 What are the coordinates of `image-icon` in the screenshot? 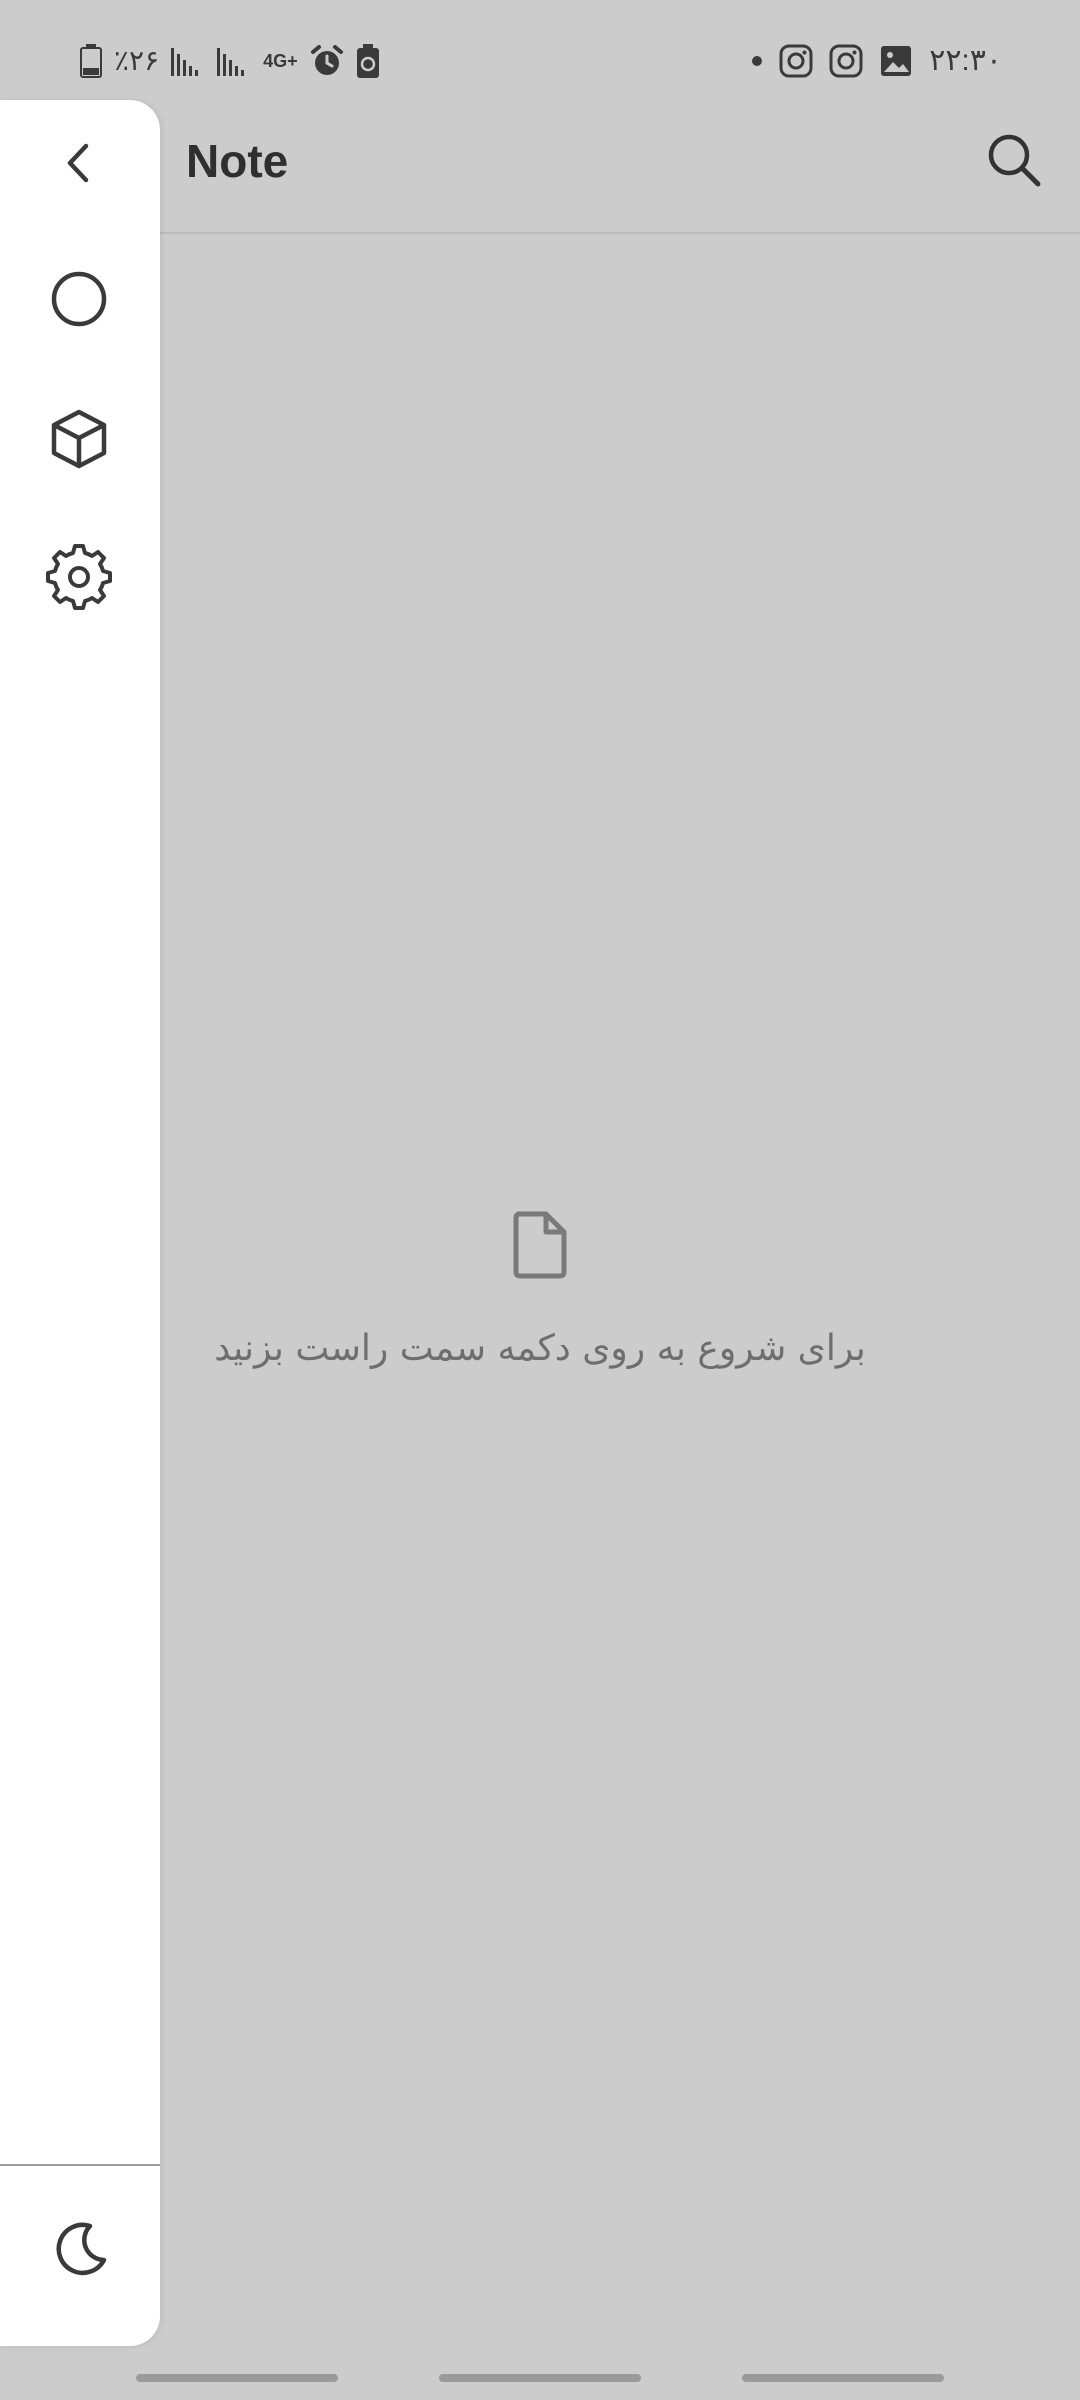 It's located at (896, 61).